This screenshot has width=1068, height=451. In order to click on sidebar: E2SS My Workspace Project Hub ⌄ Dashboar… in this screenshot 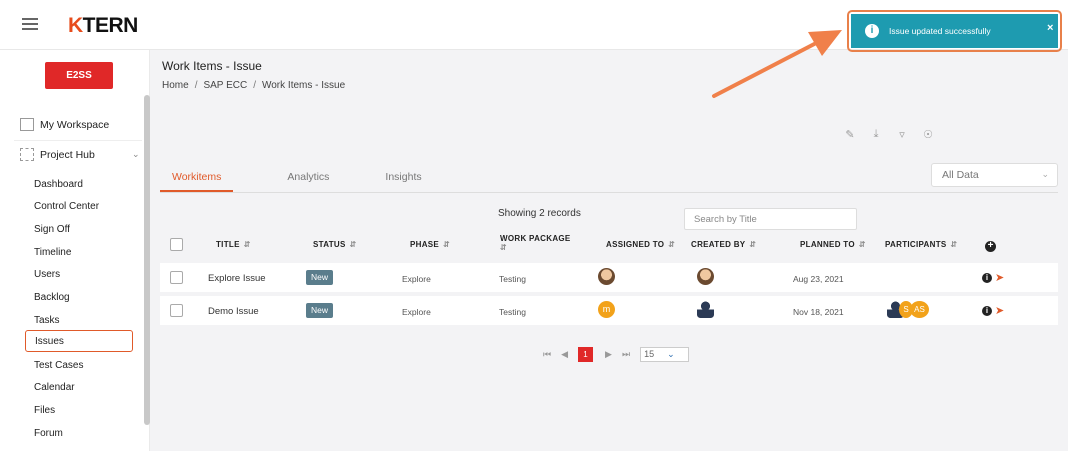, I will do `click(75, 250)`.